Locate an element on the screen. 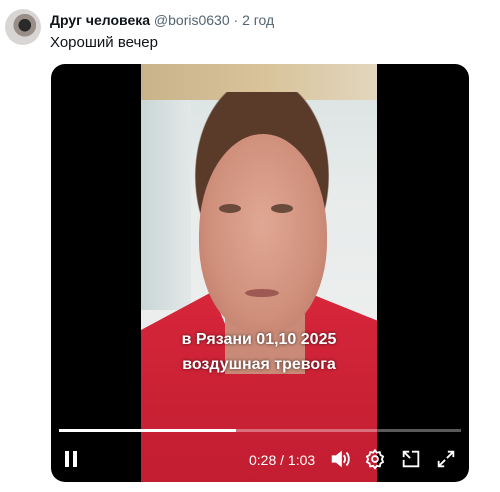 The image size is (500, 492). author-handle: @boris0630 is located at coordinates (192, 20).